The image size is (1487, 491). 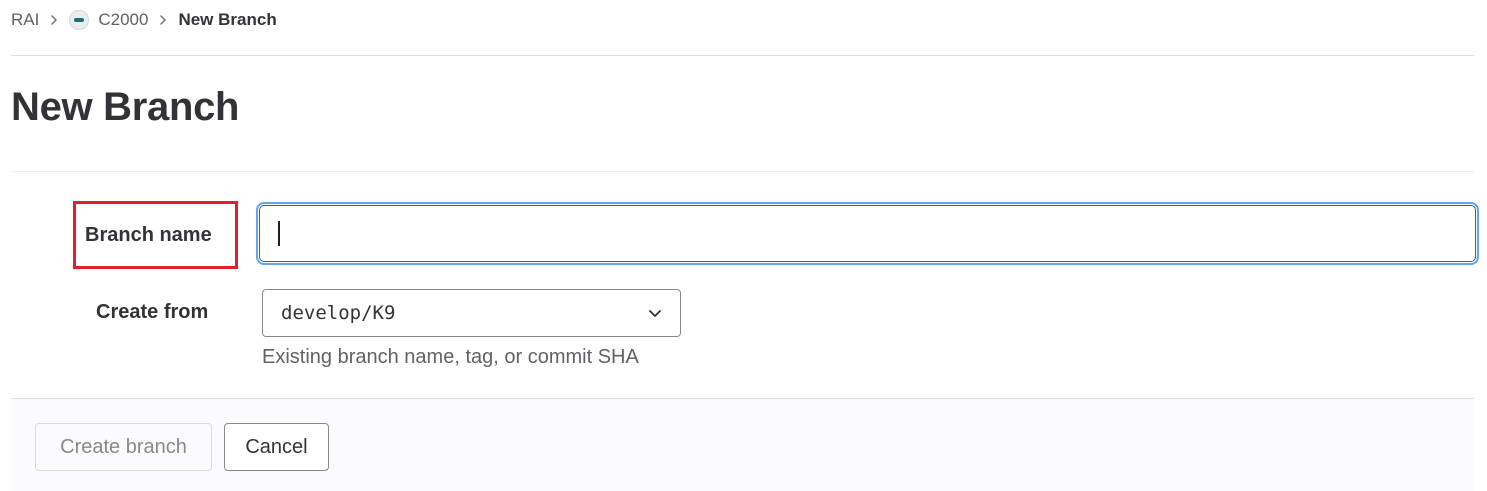 What do you see at coordinates (742, 55) in the screenshot?
I see `header-divider` at bounding box center [742, 55].